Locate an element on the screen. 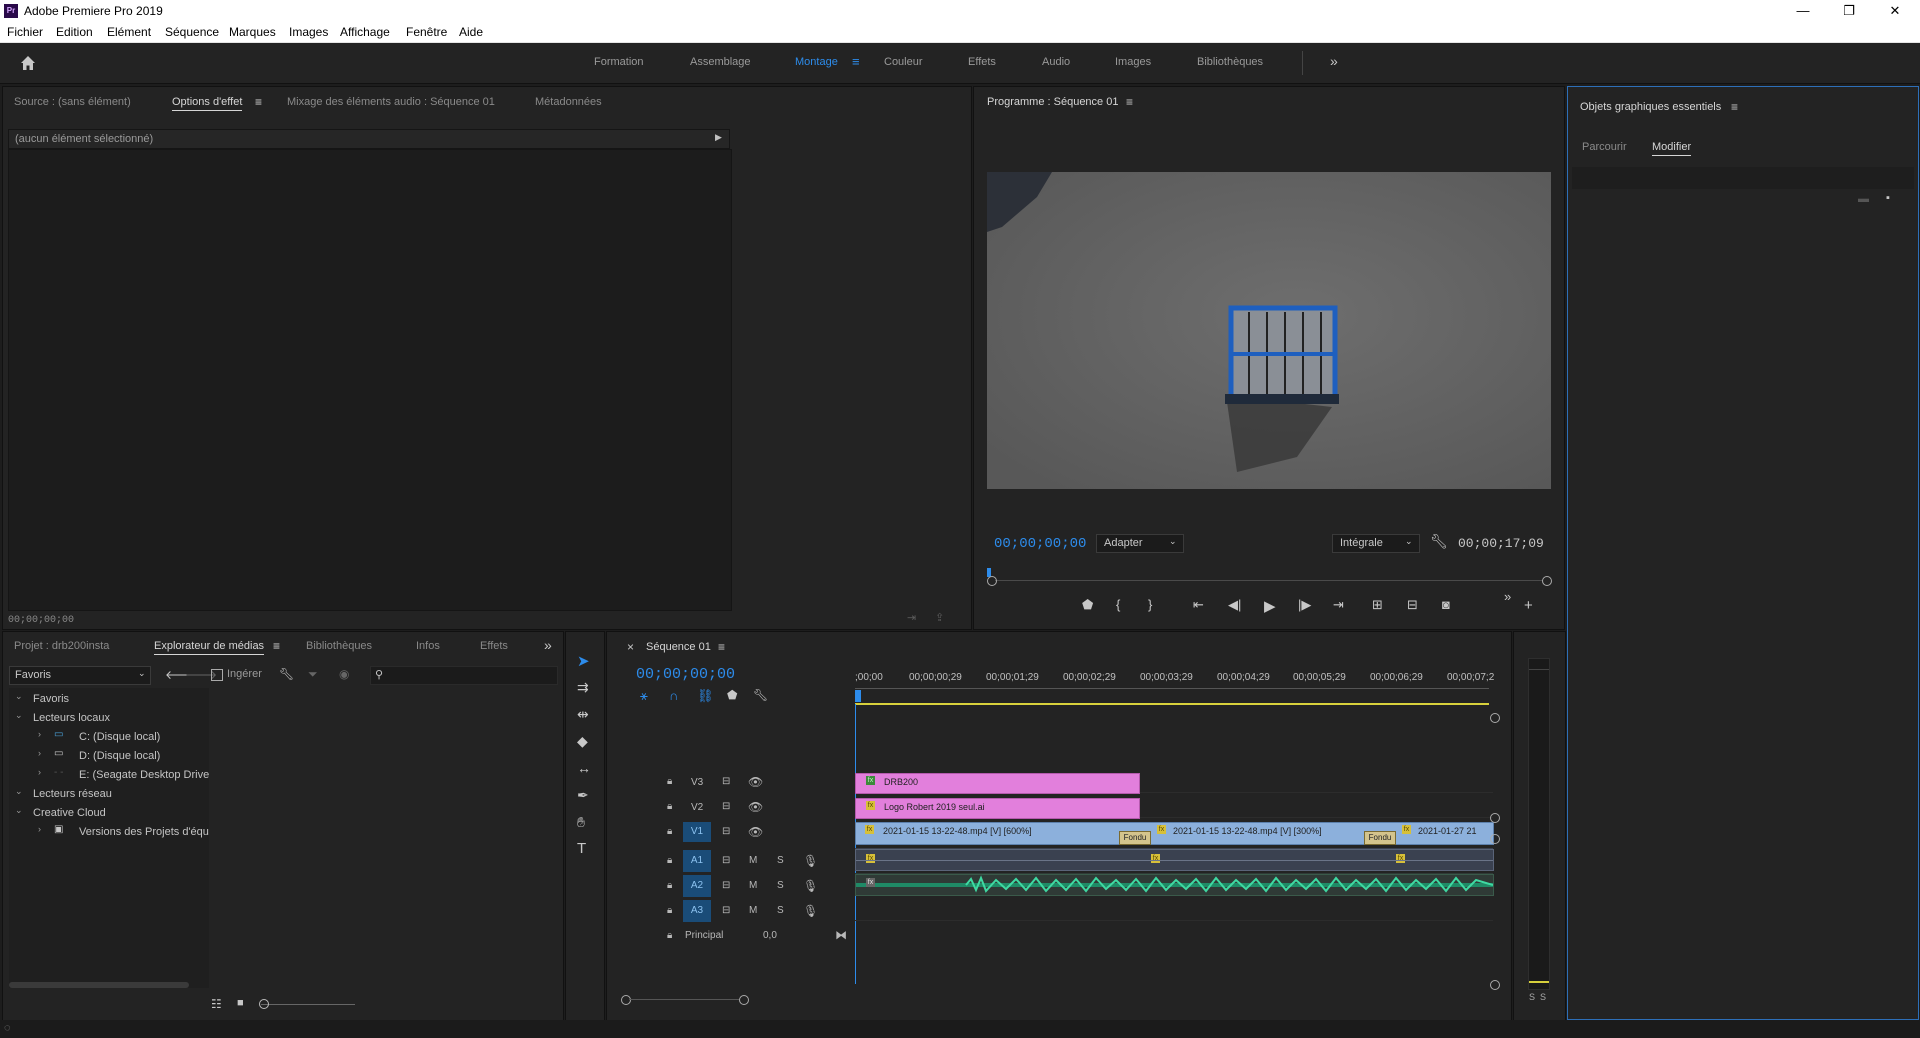  maximize-button: ❐ is located at coordinates (1849, 11).